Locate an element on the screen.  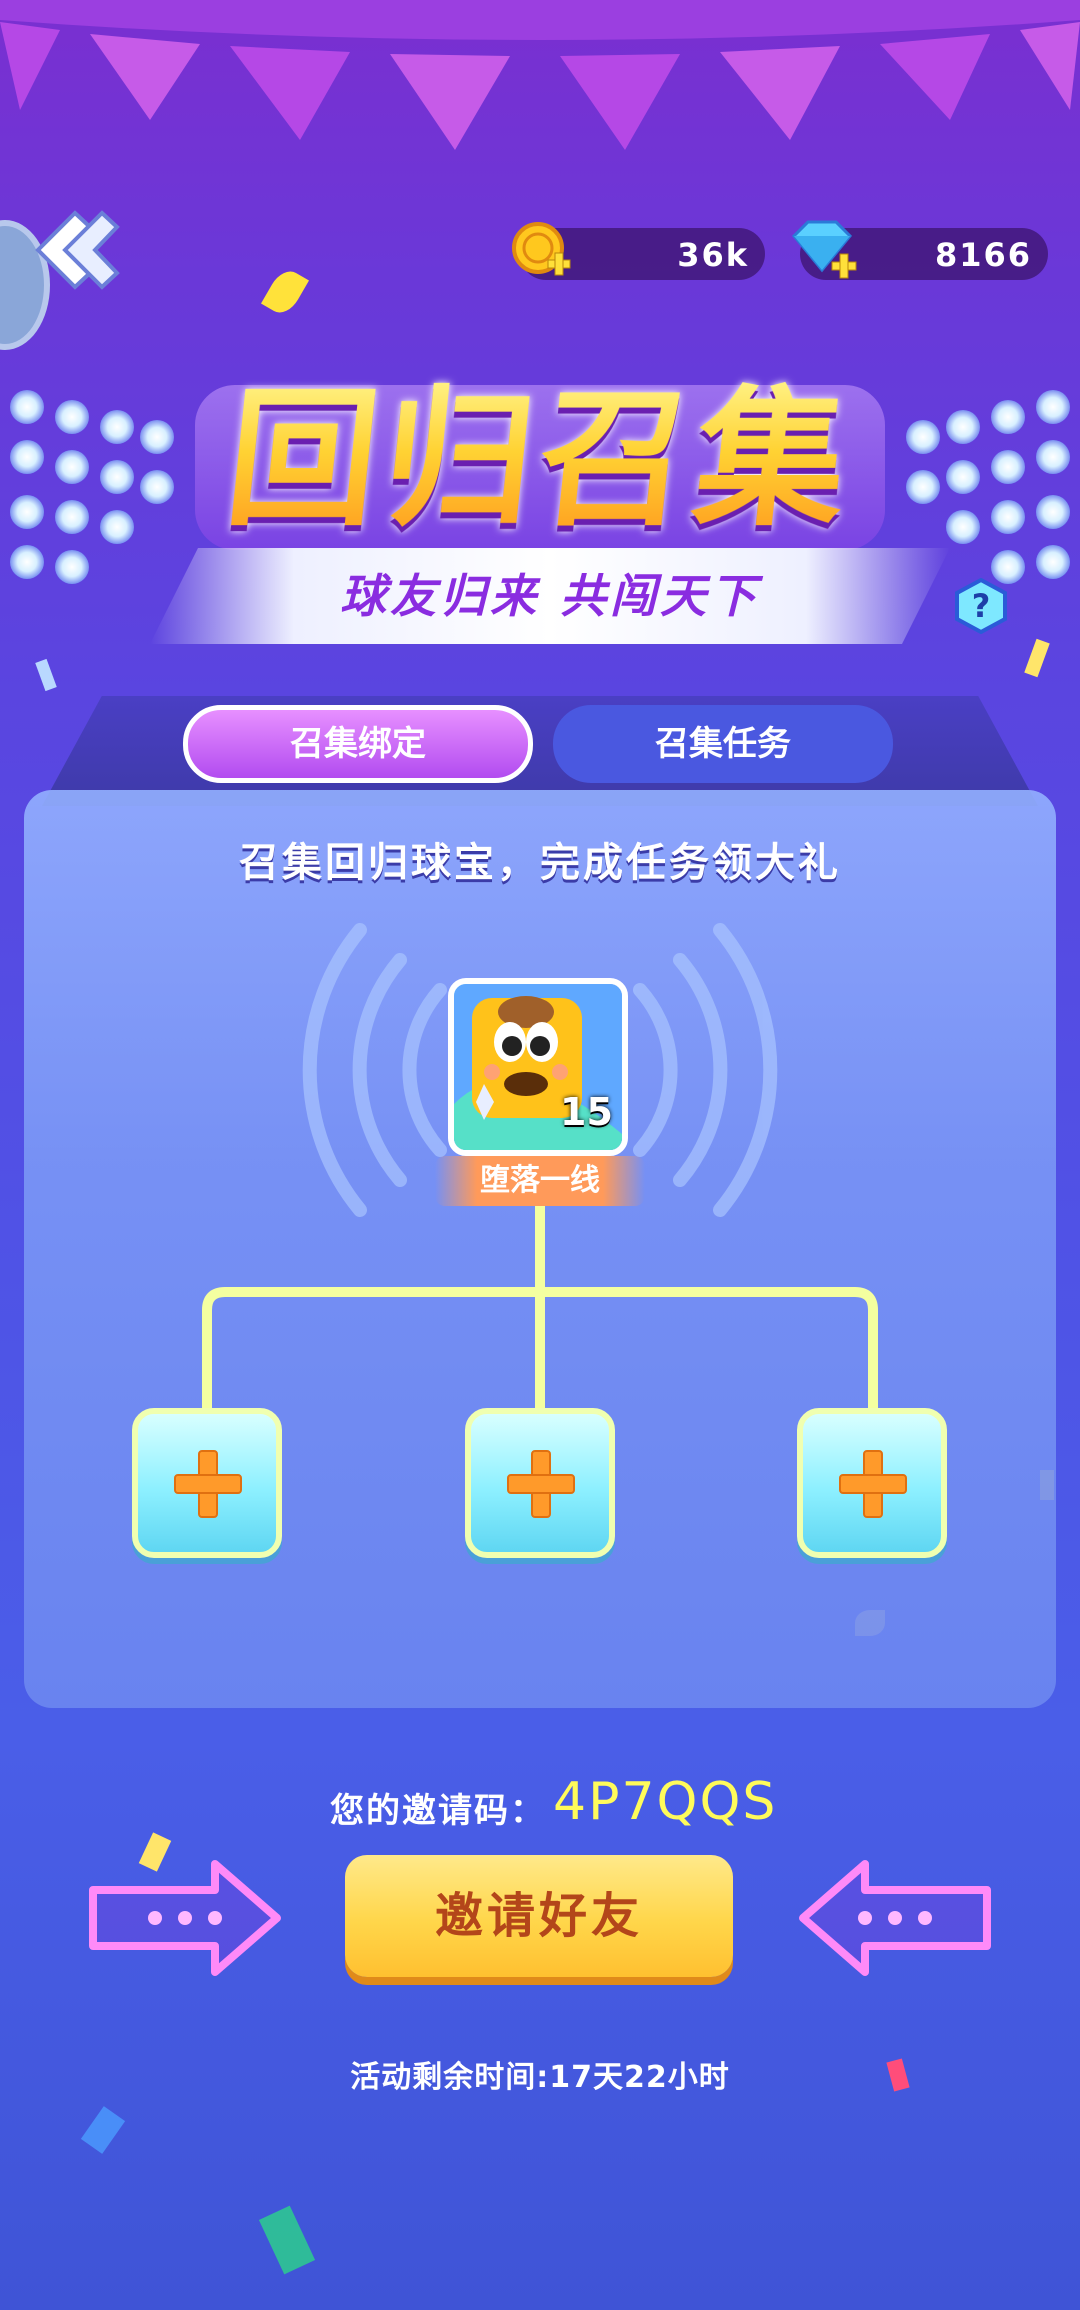
double-chevron-left-icon is located at coordinates (77, 250).